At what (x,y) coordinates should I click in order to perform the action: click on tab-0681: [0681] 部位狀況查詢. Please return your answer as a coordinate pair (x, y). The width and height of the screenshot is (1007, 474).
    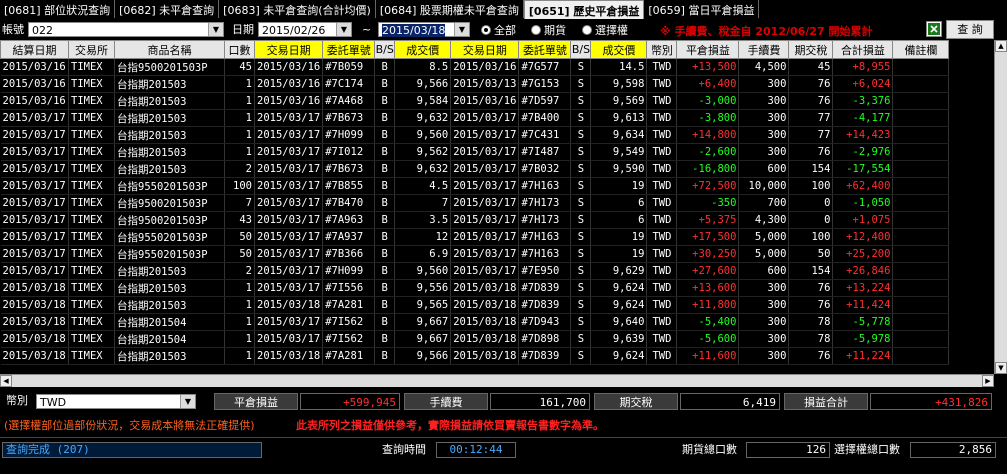
    Looking at the image, I should click on (58, 9).